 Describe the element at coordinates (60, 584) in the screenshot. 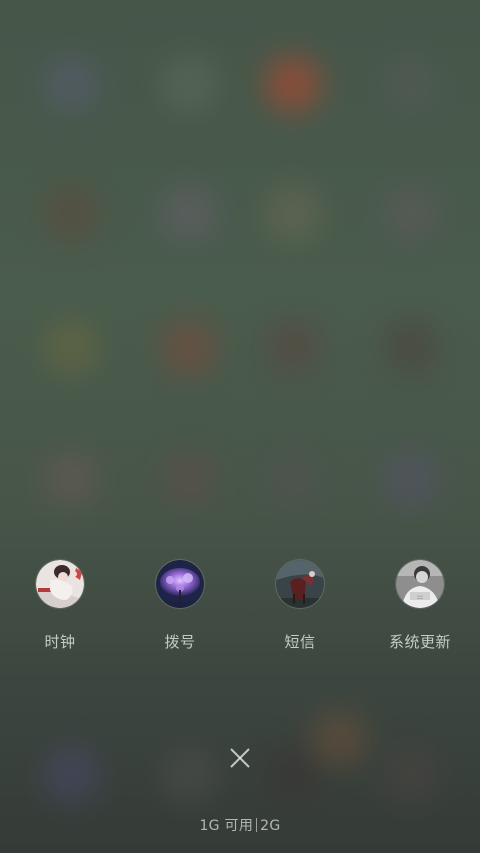

I see `clock-app-thumbnail-icon` at that location.